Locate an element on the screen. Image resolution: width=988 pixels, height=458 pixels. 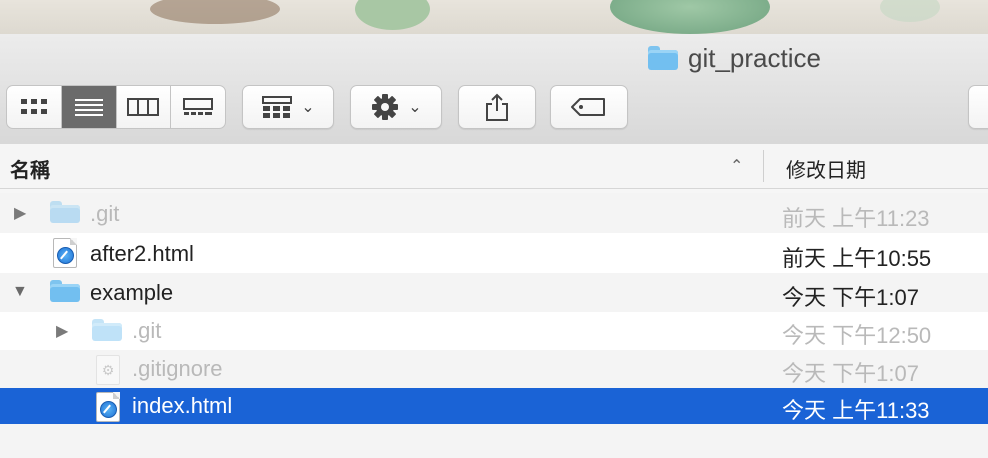
window-title: git_practice is located at coordinates (734, 58).